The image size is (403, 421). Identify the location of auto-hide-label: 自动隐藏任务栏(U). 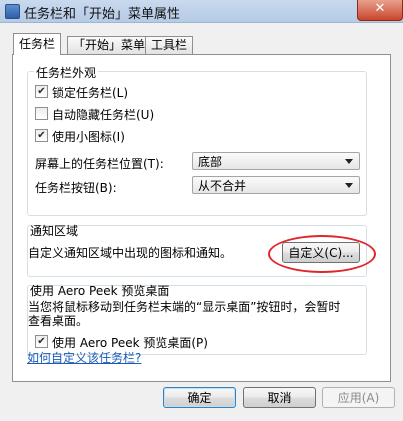
(103, 115).